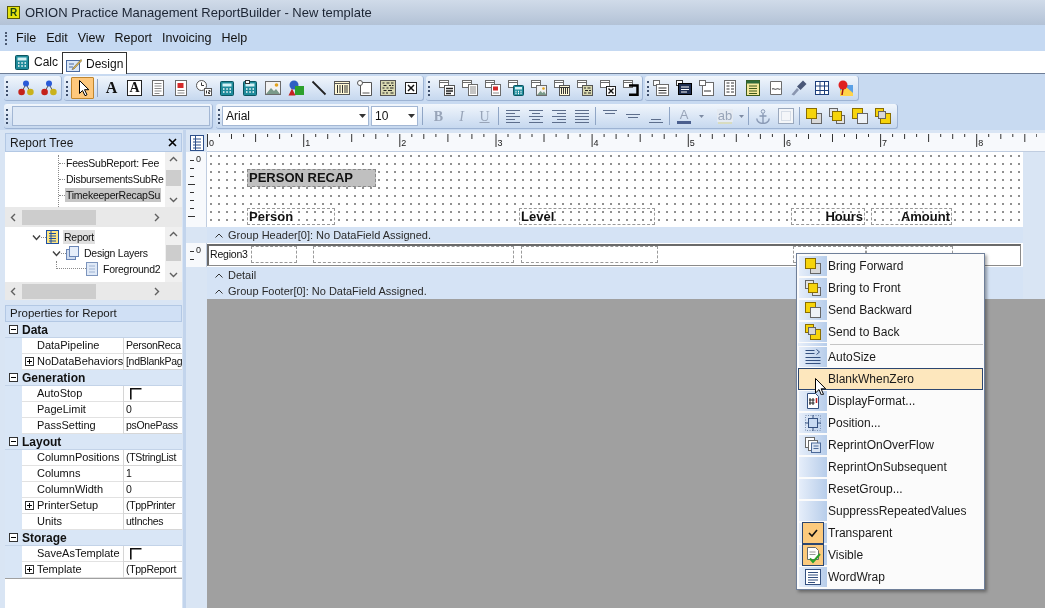 Image resolution: width=1045 pixels, height=608 pixels. I want to click on stacked-calculator-icon, so click(515, 88).